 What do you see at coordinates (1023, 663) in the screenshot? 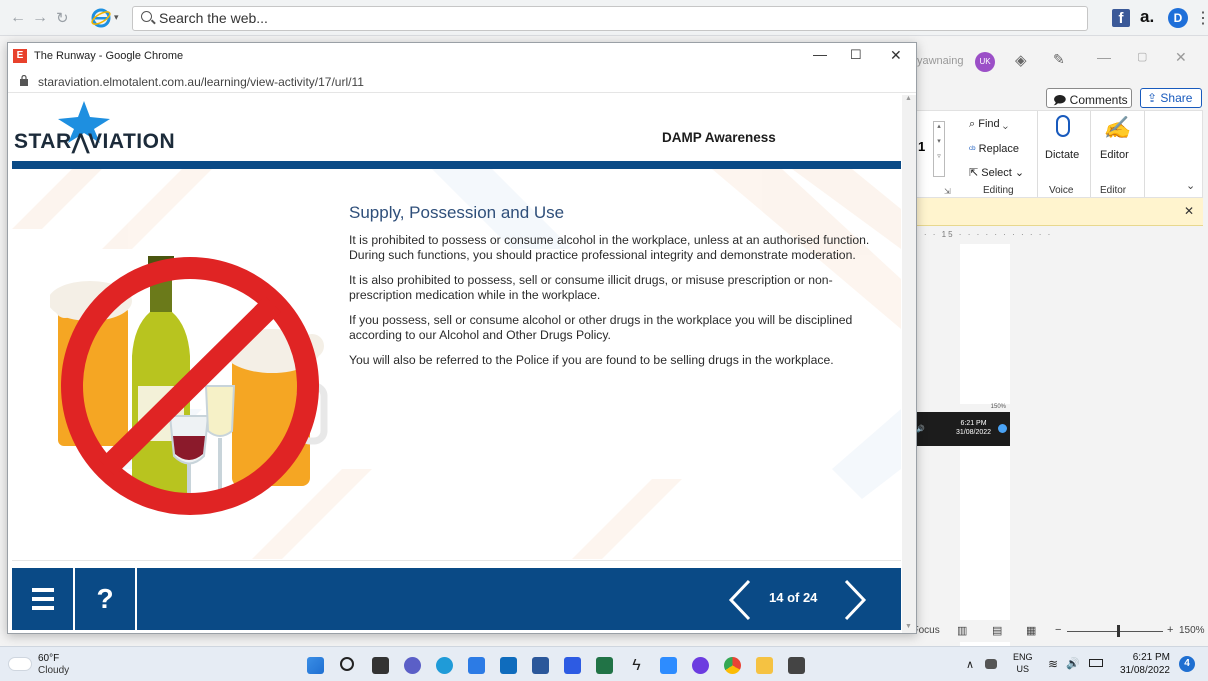
I see `language-indicator: ENG US` at bounding box center [1023, 663].